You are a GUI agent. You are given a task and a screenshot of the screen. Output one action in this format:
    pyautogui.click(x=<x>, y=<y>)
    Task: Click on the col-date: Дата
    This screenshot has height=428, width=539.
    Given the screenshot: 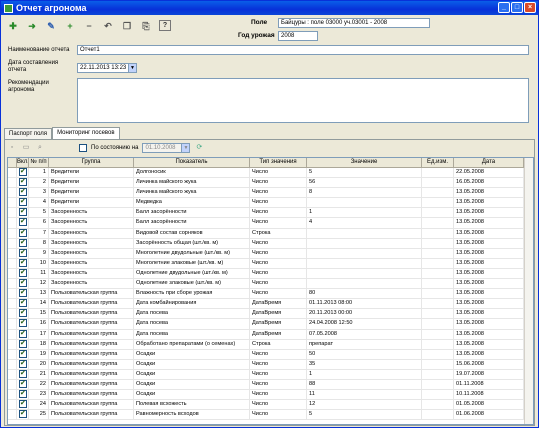 What is the action you would take?
    pyautogui.click(x=489, y=162)
    